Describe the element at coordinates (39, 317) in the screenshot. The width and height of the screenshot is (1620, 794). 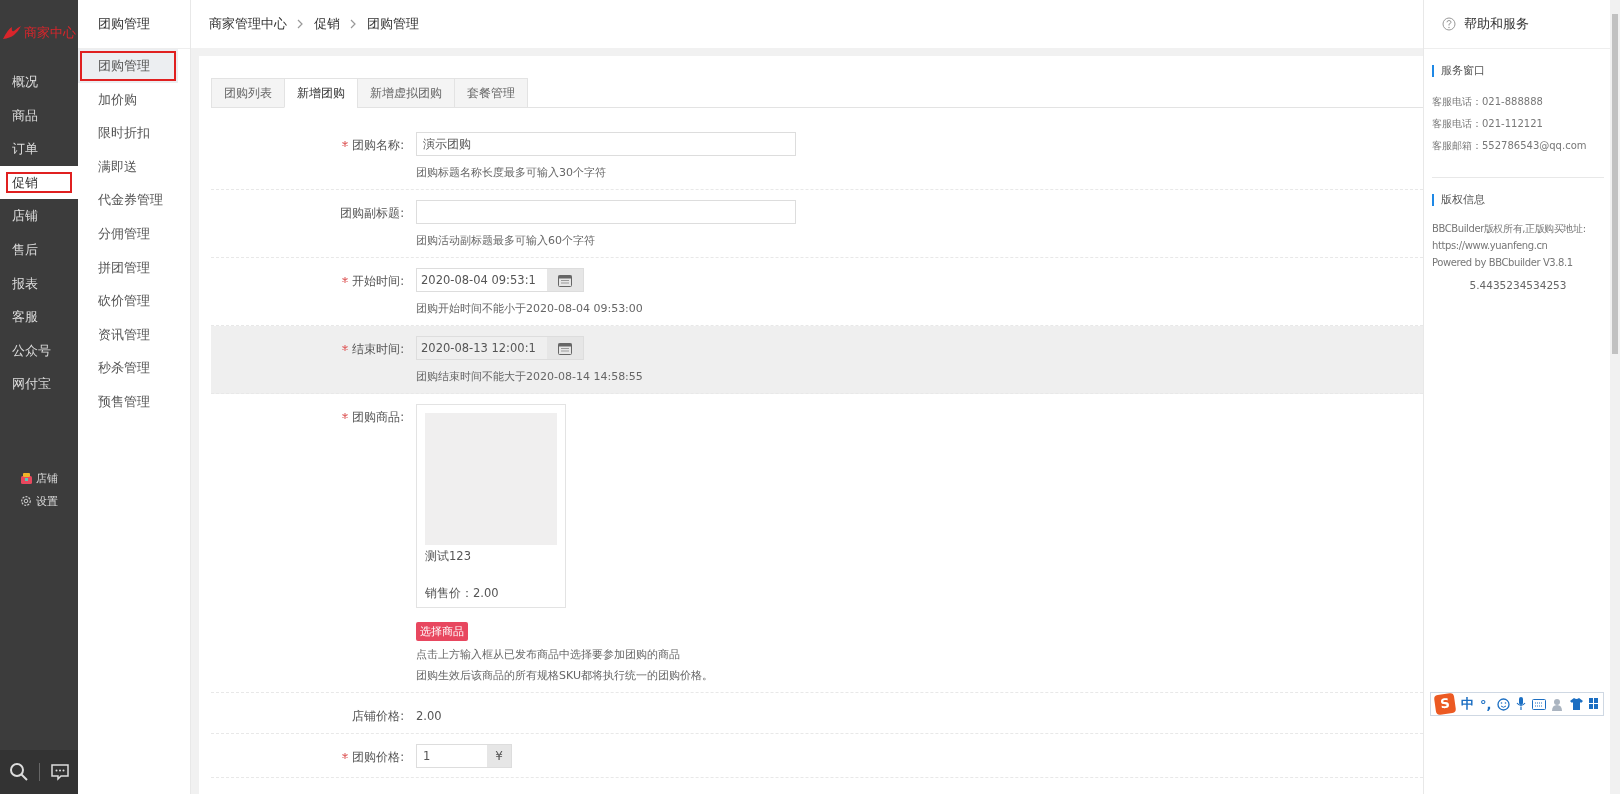
I see `nav-item: 客服` at that location.